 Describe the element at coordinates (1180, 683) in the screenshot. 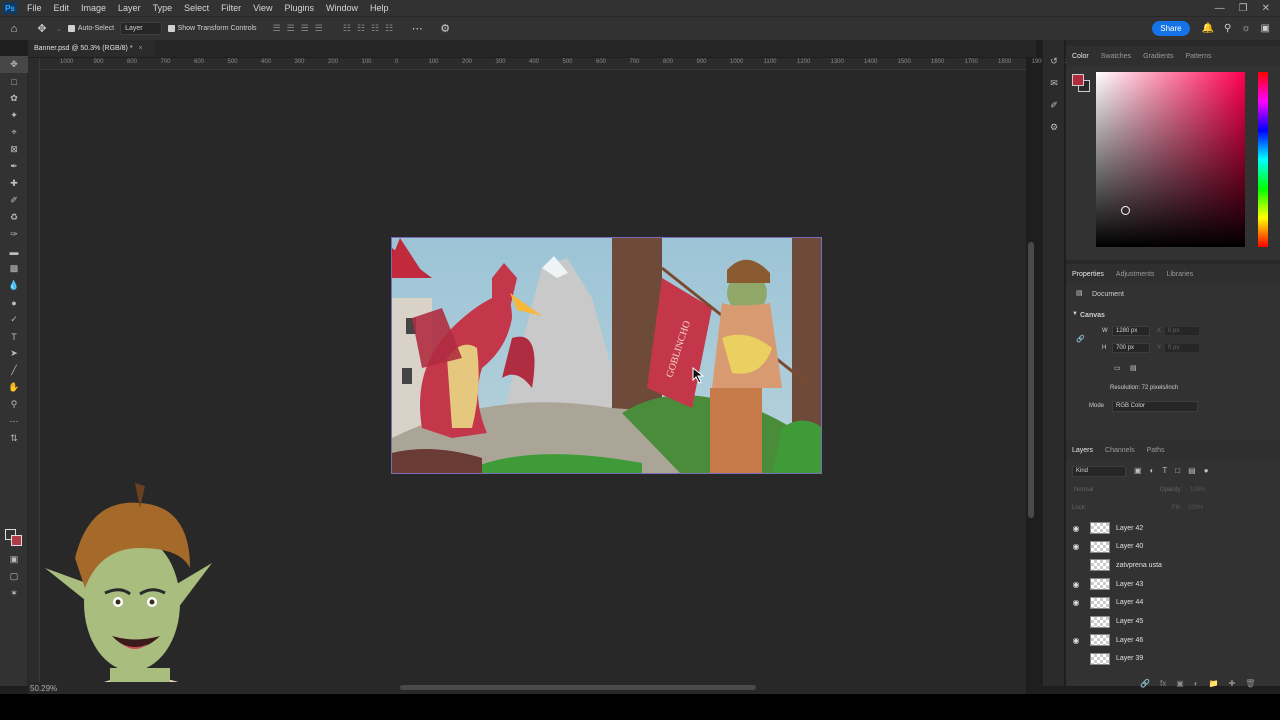

I see `add-mask-icon: ▣` at that location.